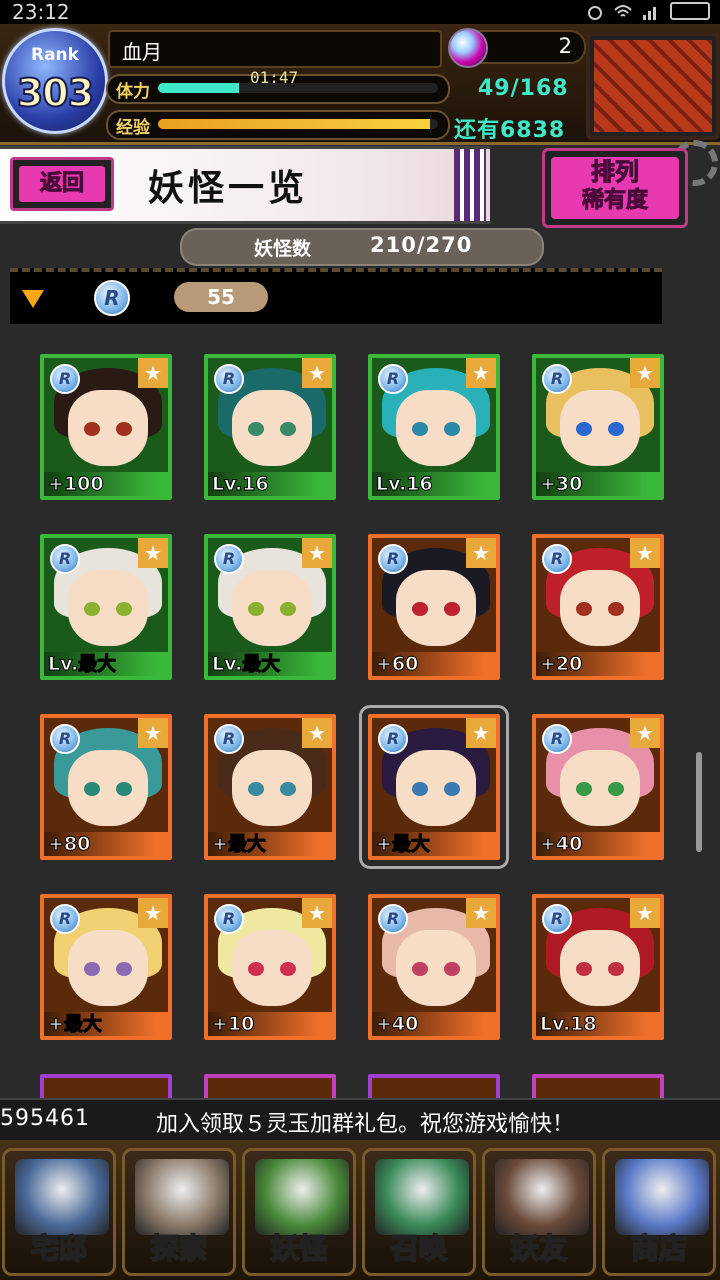 This screenshot has width=720, height=1280. I want to click on battery-icon, so click(690, 11).